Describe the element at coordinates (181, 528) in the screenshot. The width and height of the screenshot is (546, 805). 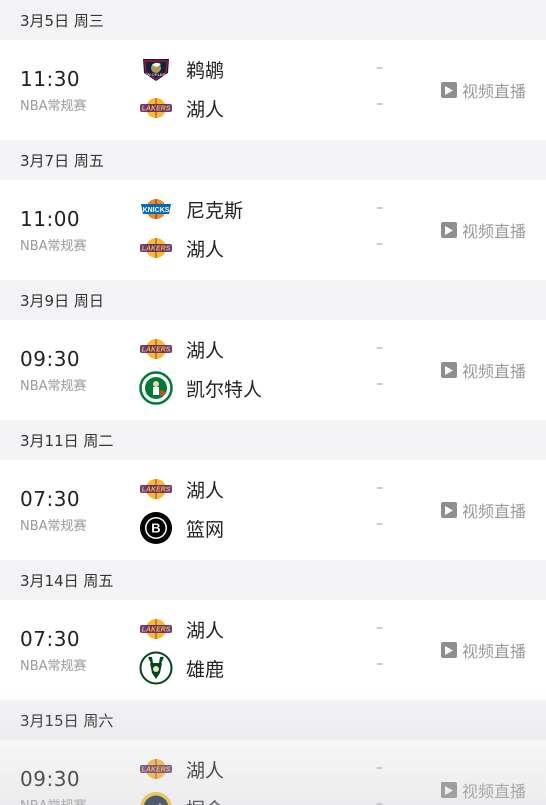
I see `team-away: B 篮网` at that location.